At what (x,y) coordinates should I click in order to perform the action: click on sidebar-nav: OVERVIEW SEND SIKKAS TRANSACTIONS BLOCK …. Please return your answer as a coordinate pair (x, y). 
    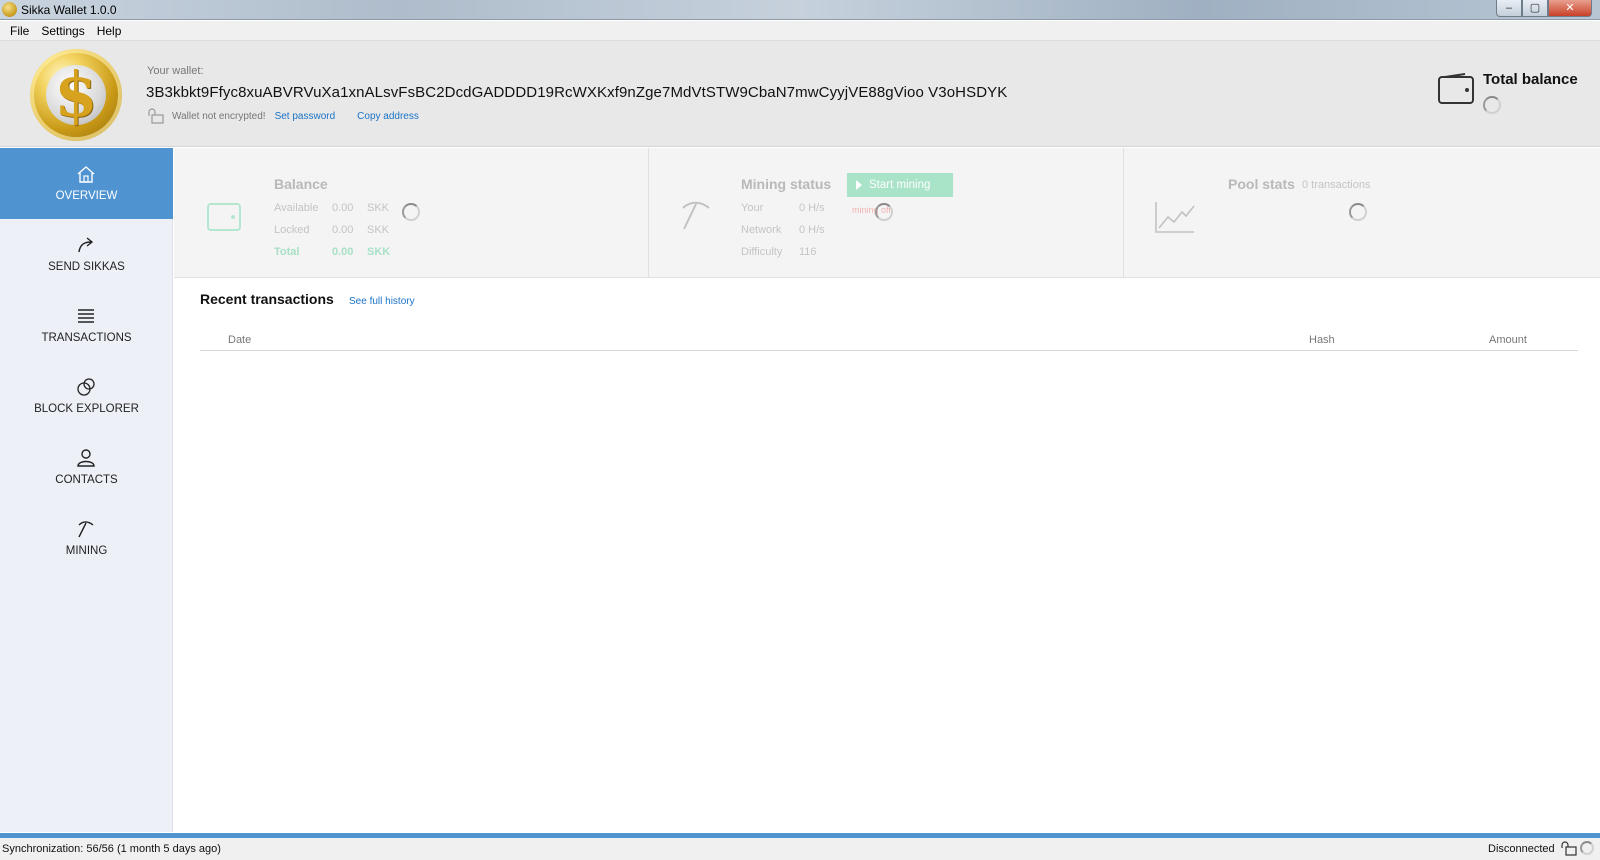
    Looking at the image, I should click on (86, 490).